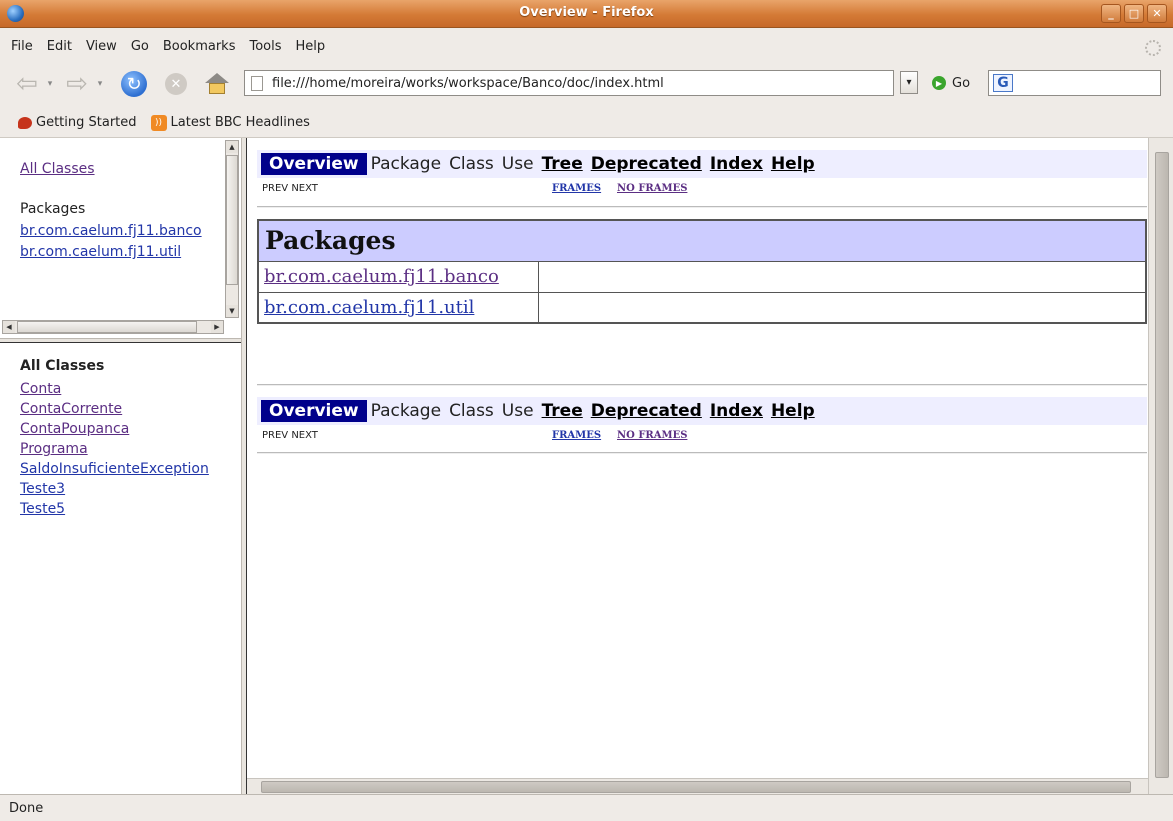  What do you see at coordinates (140, 46) in the screenshot?
I see `menu-go: Go` at bounding box center [140, 46].